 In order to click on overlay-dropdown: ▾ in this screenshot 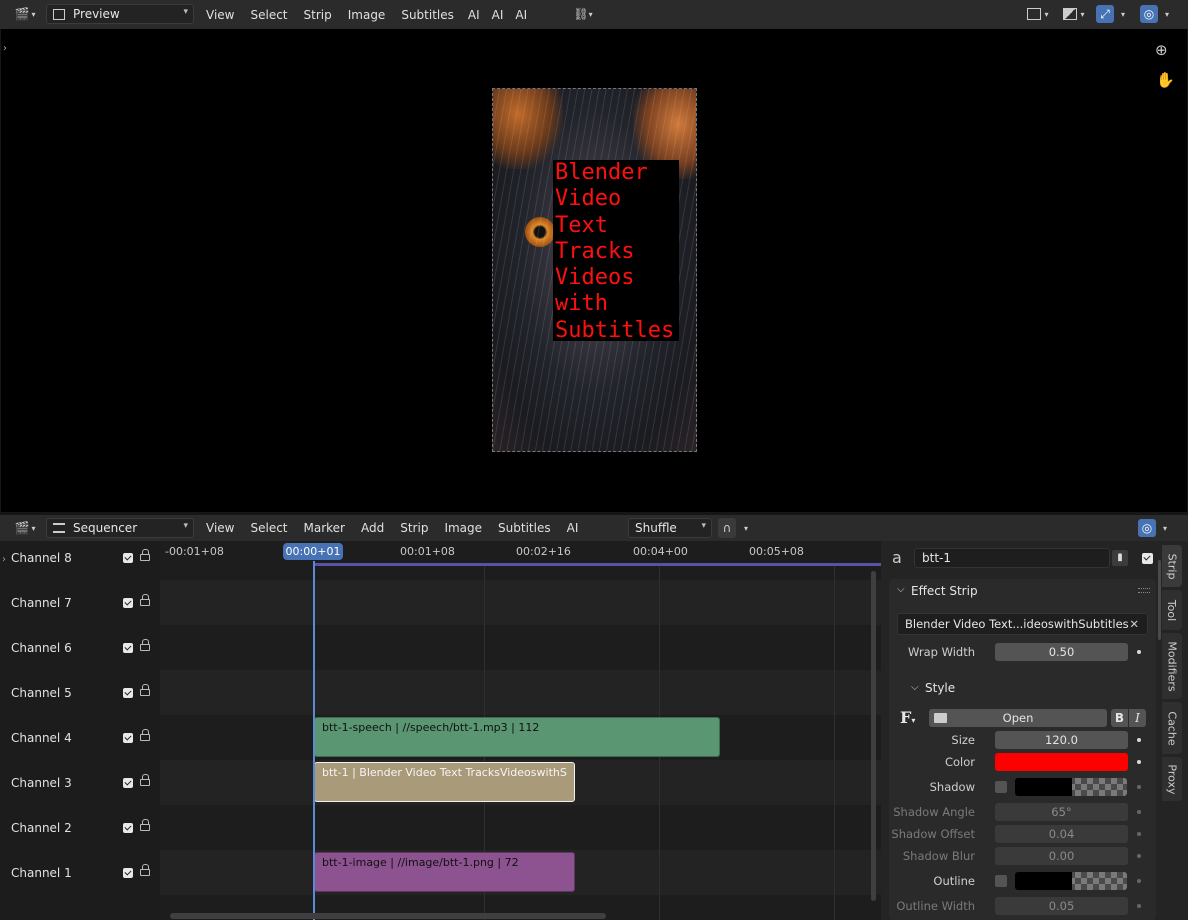, I will do `click(1167, 14)`.